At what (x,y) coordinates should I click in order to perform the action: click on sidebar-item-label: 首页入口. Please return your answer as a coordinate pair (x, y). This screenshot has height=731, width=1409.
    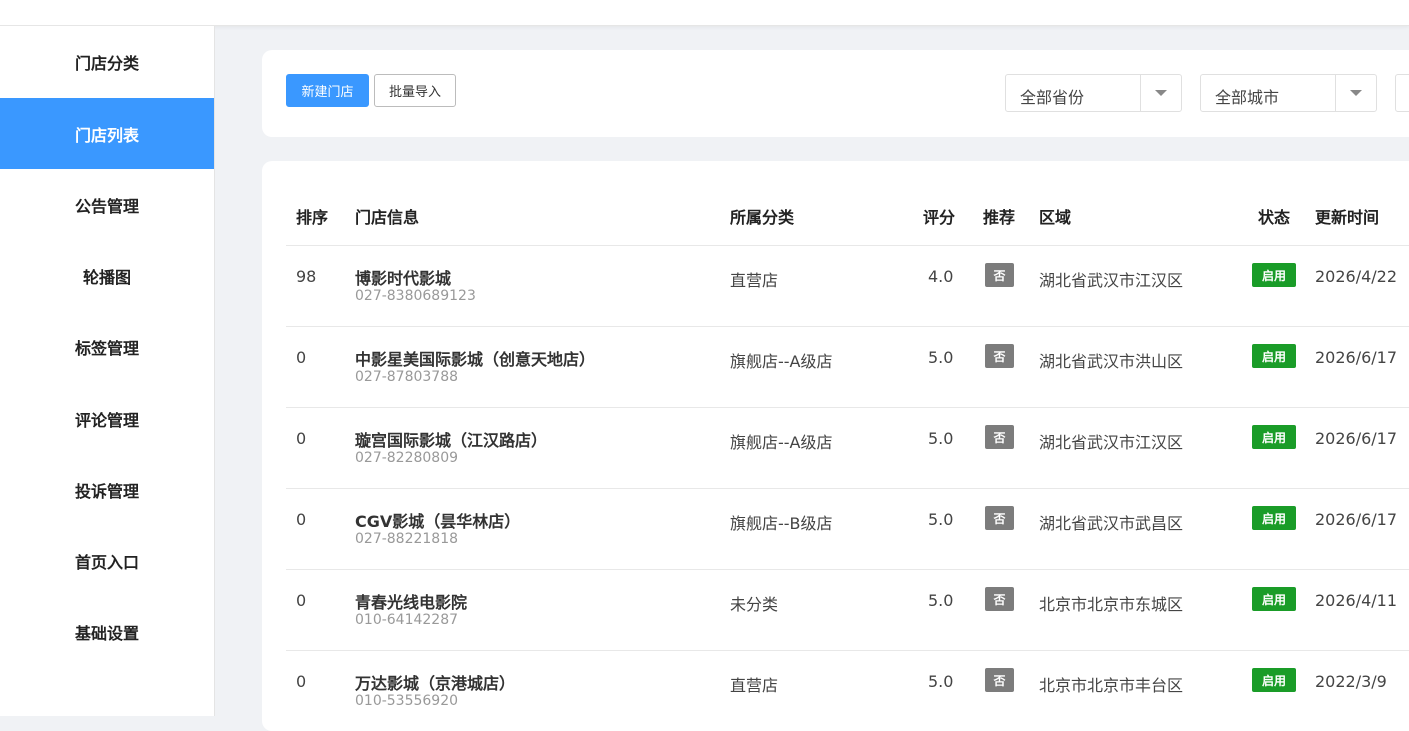
    Looking at the image, I should click on (106, 562).